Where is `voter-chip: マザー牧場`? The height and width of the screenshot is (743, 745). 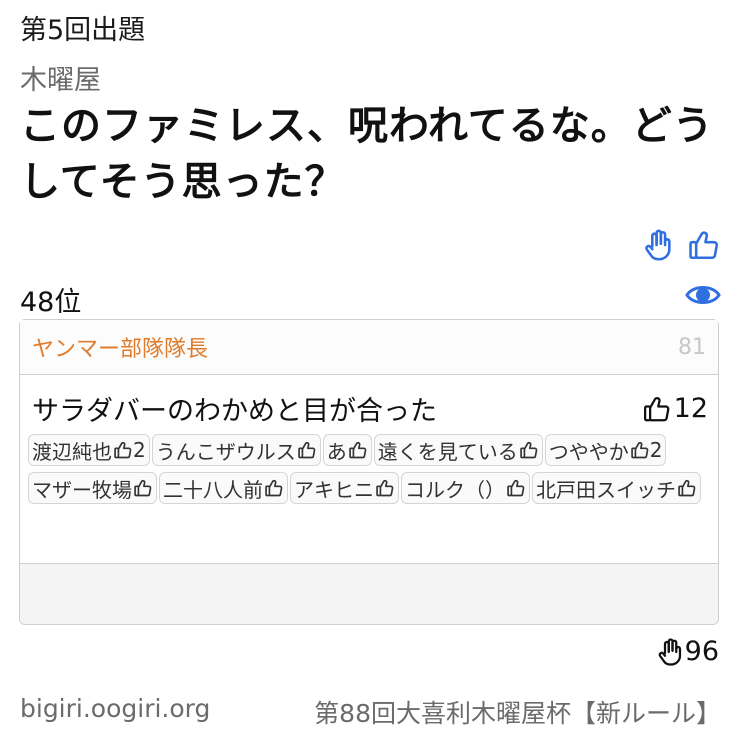
voter-chip: マザー牧場 is located at coordinates (92, 488).